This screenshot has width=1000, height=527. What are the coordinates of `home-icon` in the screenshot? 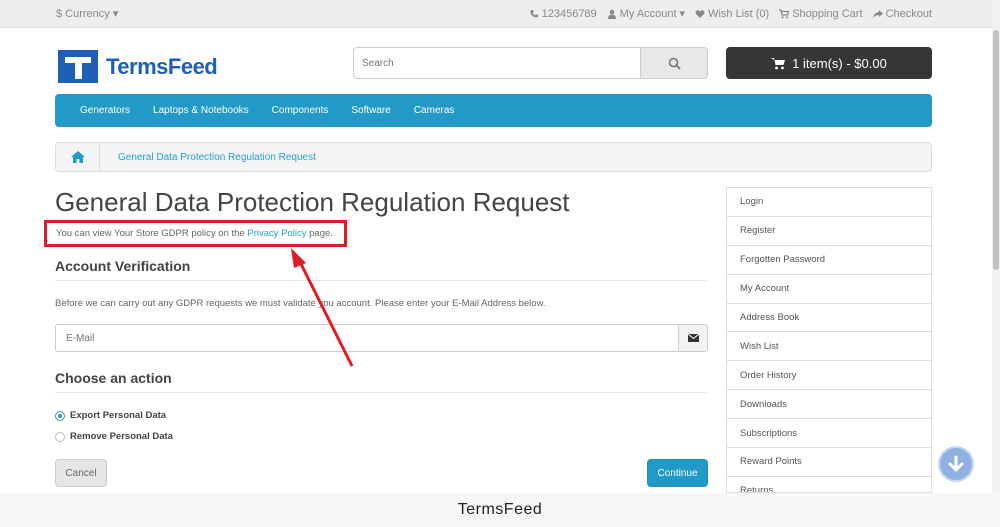 It's located at (77, 157).